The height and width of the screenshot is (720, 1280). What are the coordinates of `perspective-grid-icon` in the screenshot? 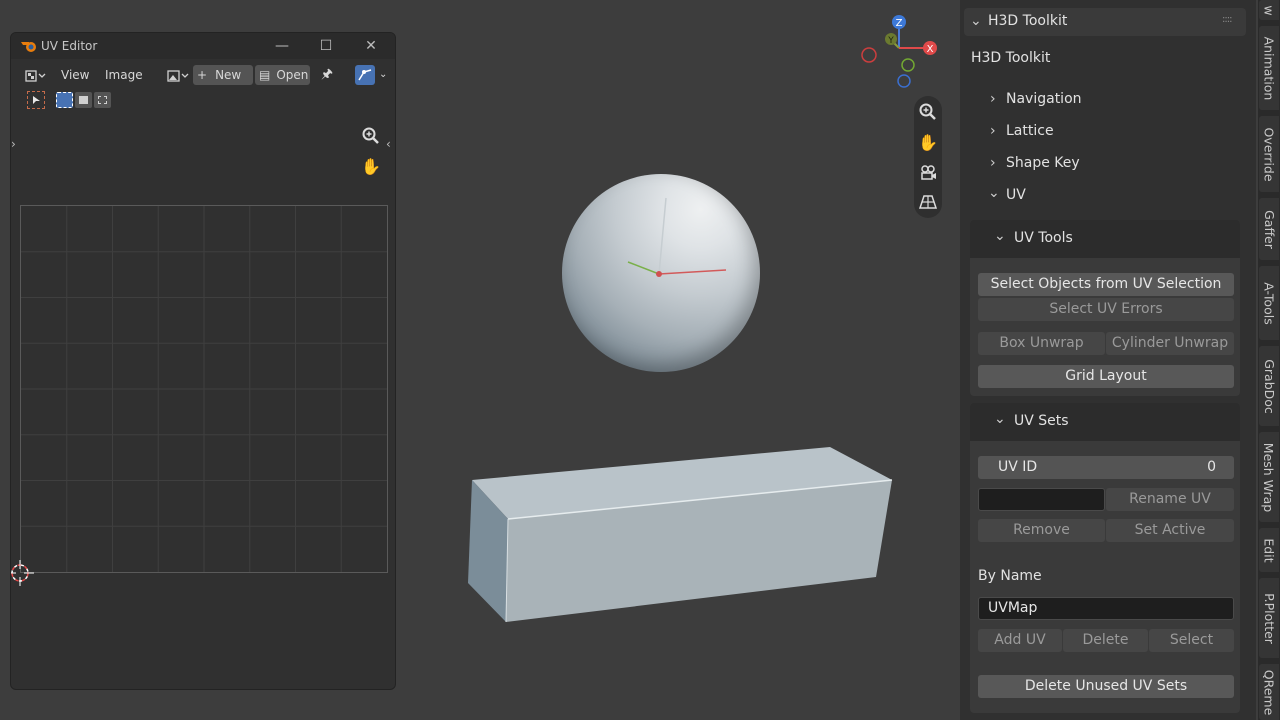 It's located at (928, 202).